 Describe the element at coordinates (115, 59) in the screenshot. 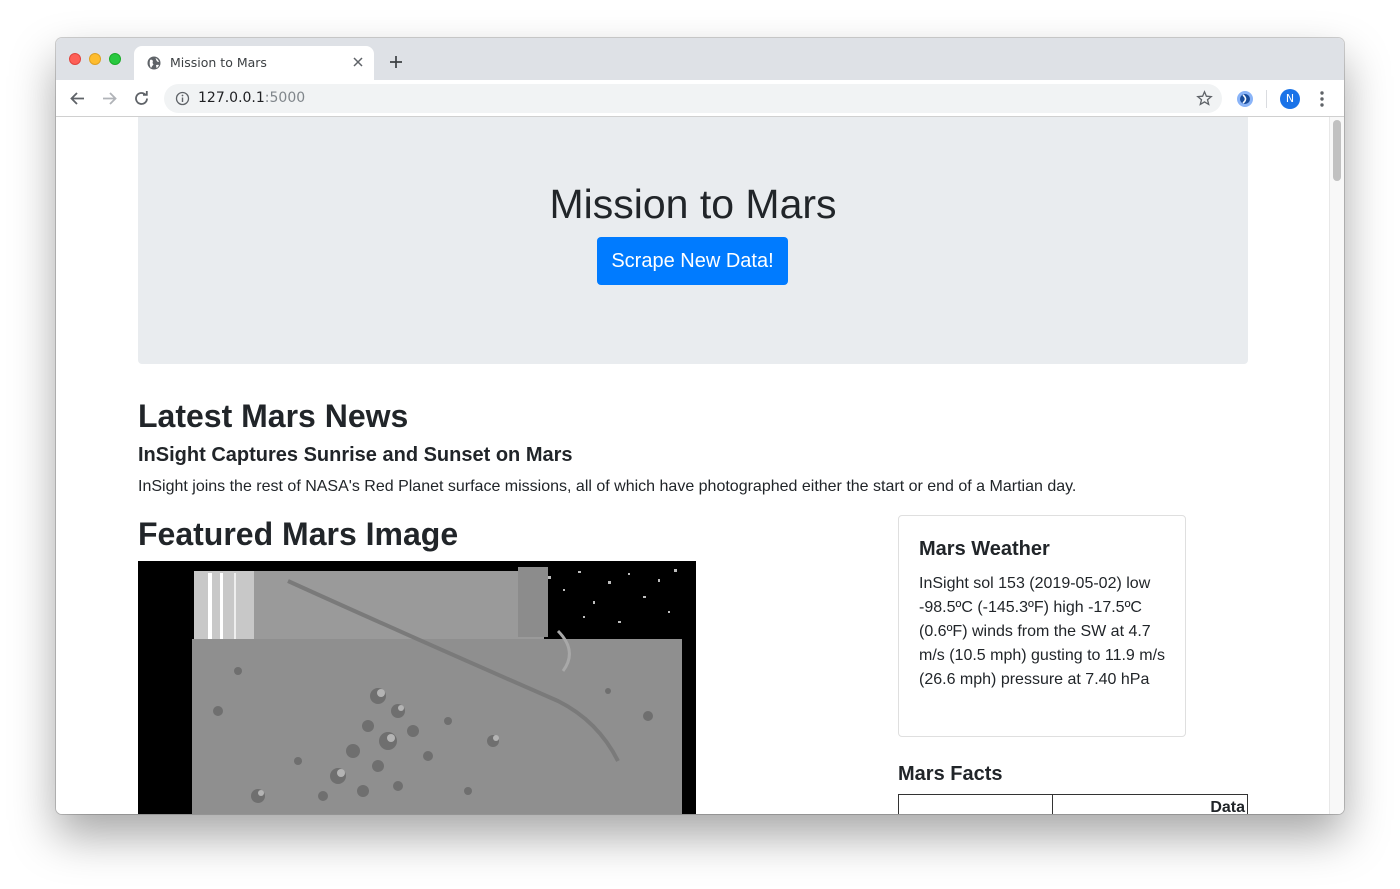

I see `maximize-window-button` at that location.